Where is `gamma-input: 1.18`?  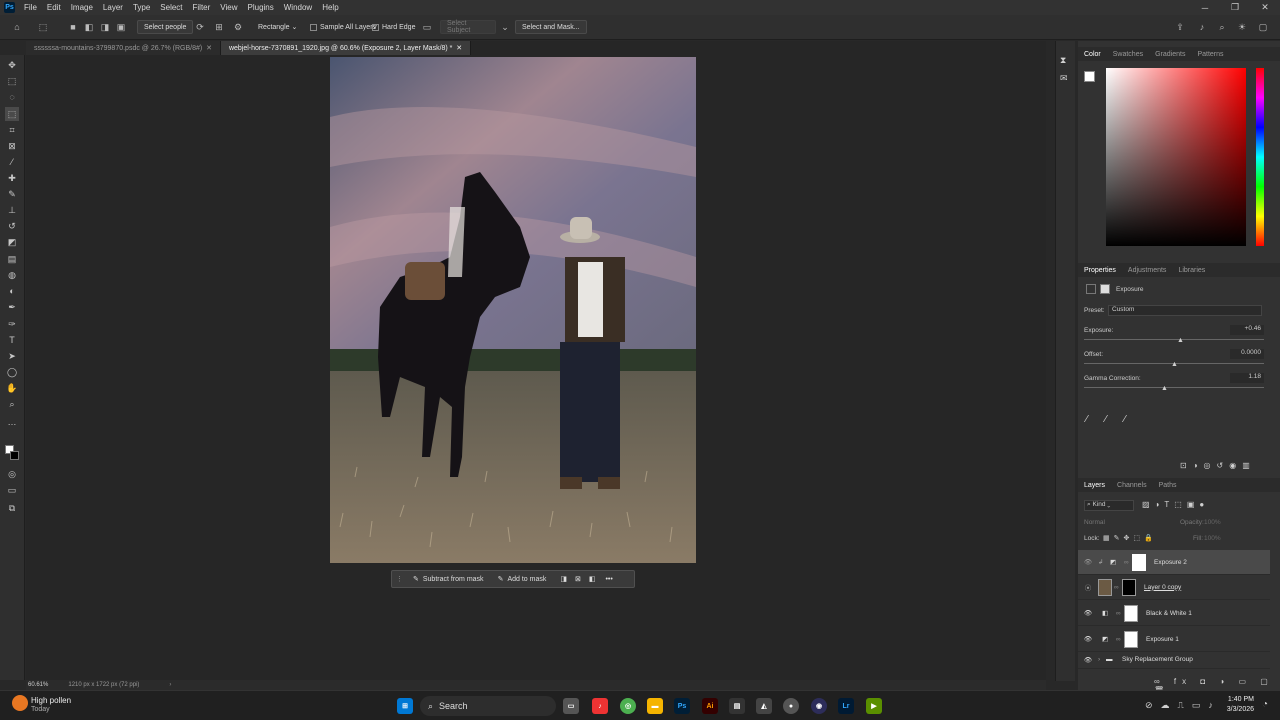
gamma-input: 1.18 is located at coordinates (1247, 378).